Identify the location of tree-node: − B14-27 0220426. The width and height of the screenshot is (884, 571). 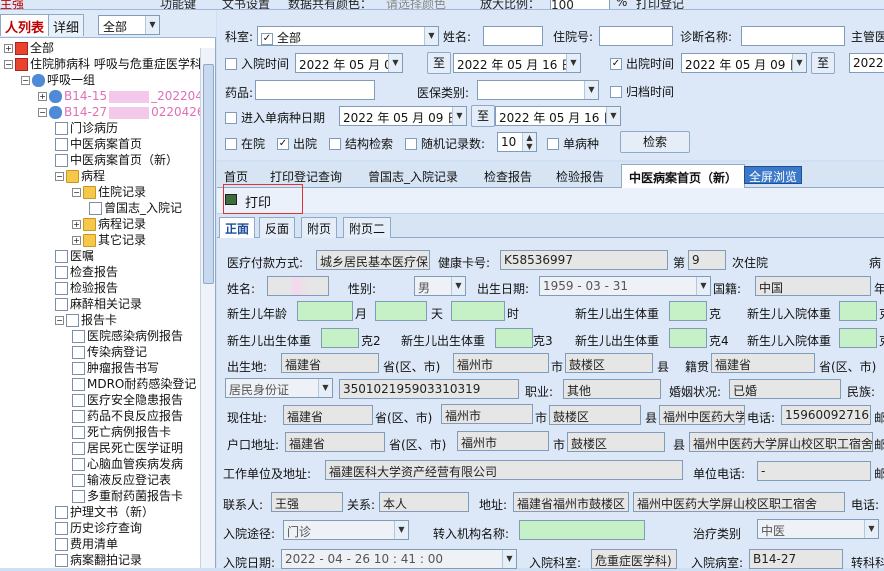
(119, 112).